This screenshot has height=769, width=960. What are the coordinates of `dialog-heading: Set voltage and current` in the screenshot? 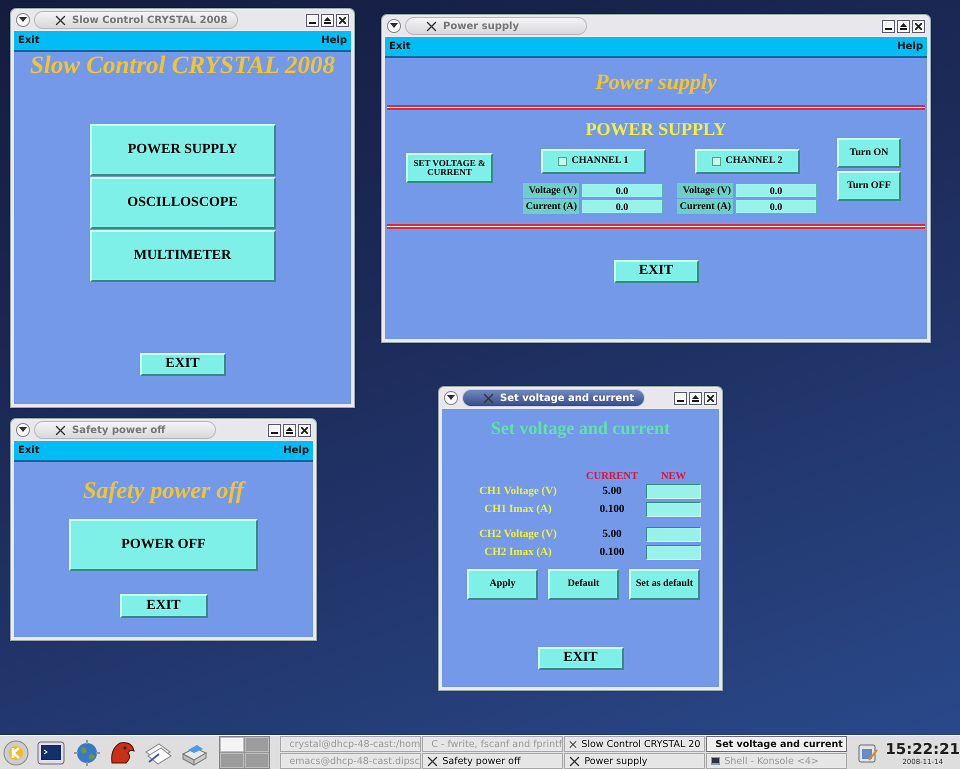 It's located at (580, 428).